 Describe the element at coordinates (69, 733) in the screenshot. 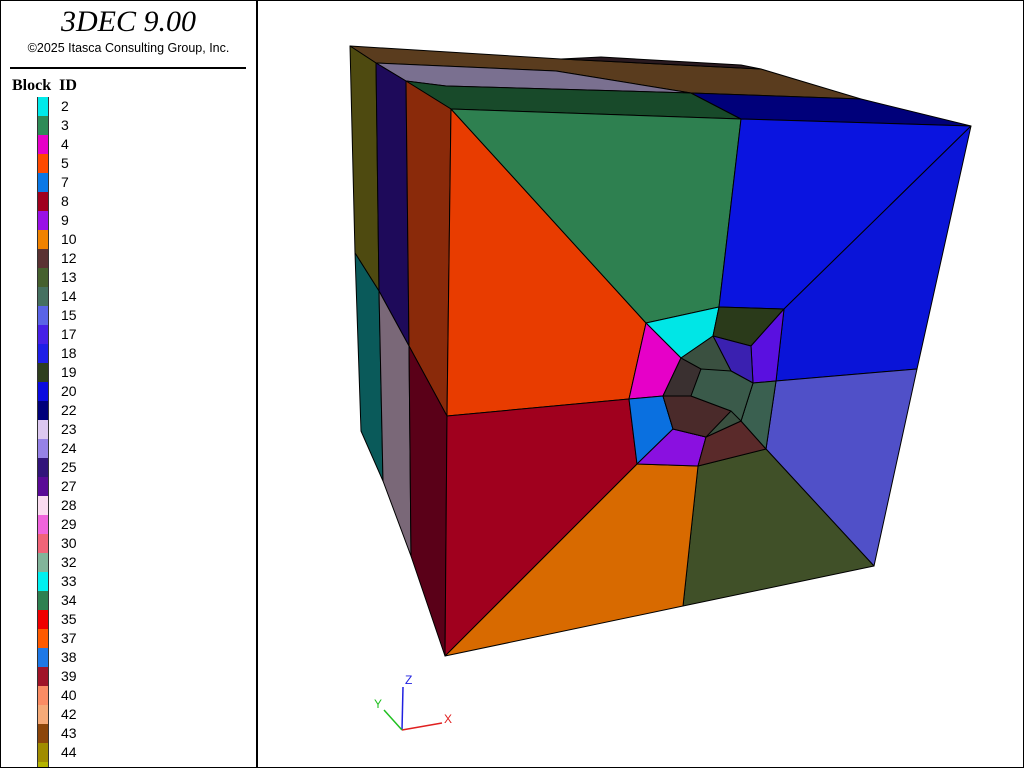

I see `legend-label: 43` at that location.